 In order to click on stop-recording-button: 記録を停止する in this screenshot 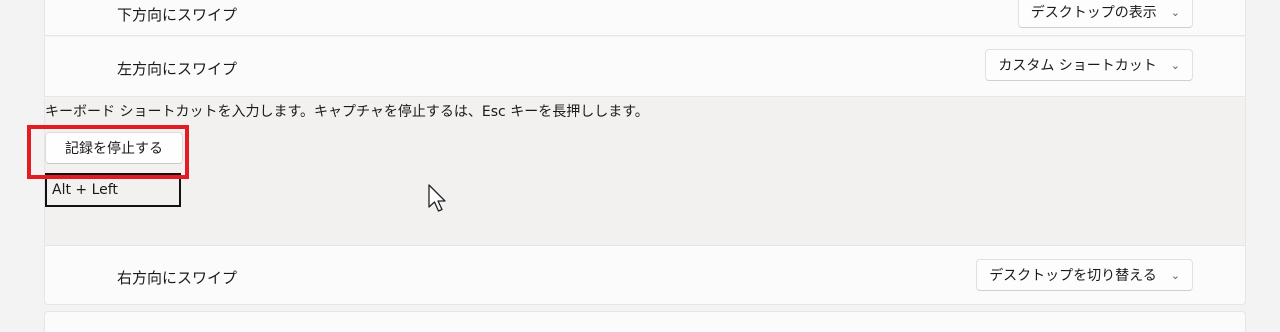, I will do `click(114, 148)`.